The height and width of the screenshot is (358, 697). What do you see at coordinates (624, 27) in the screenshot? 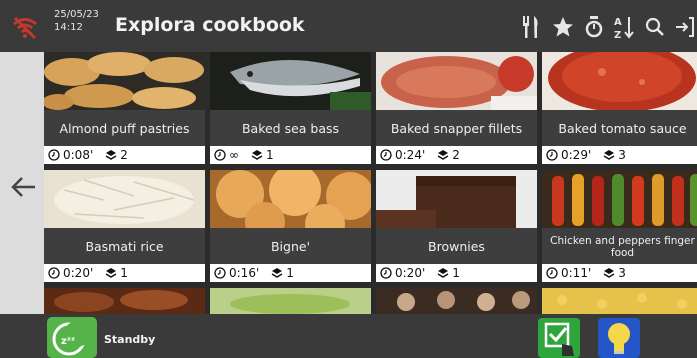
I see `sort-az-icon: A Z` at bounding box center [624, 27].